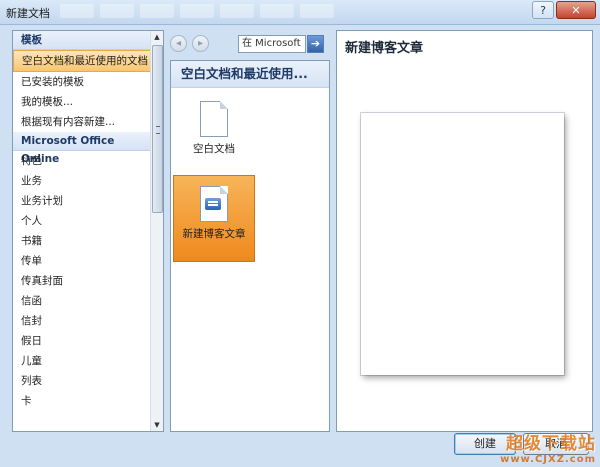  I want to click on category-flyers: 传单, so click(82, 261).